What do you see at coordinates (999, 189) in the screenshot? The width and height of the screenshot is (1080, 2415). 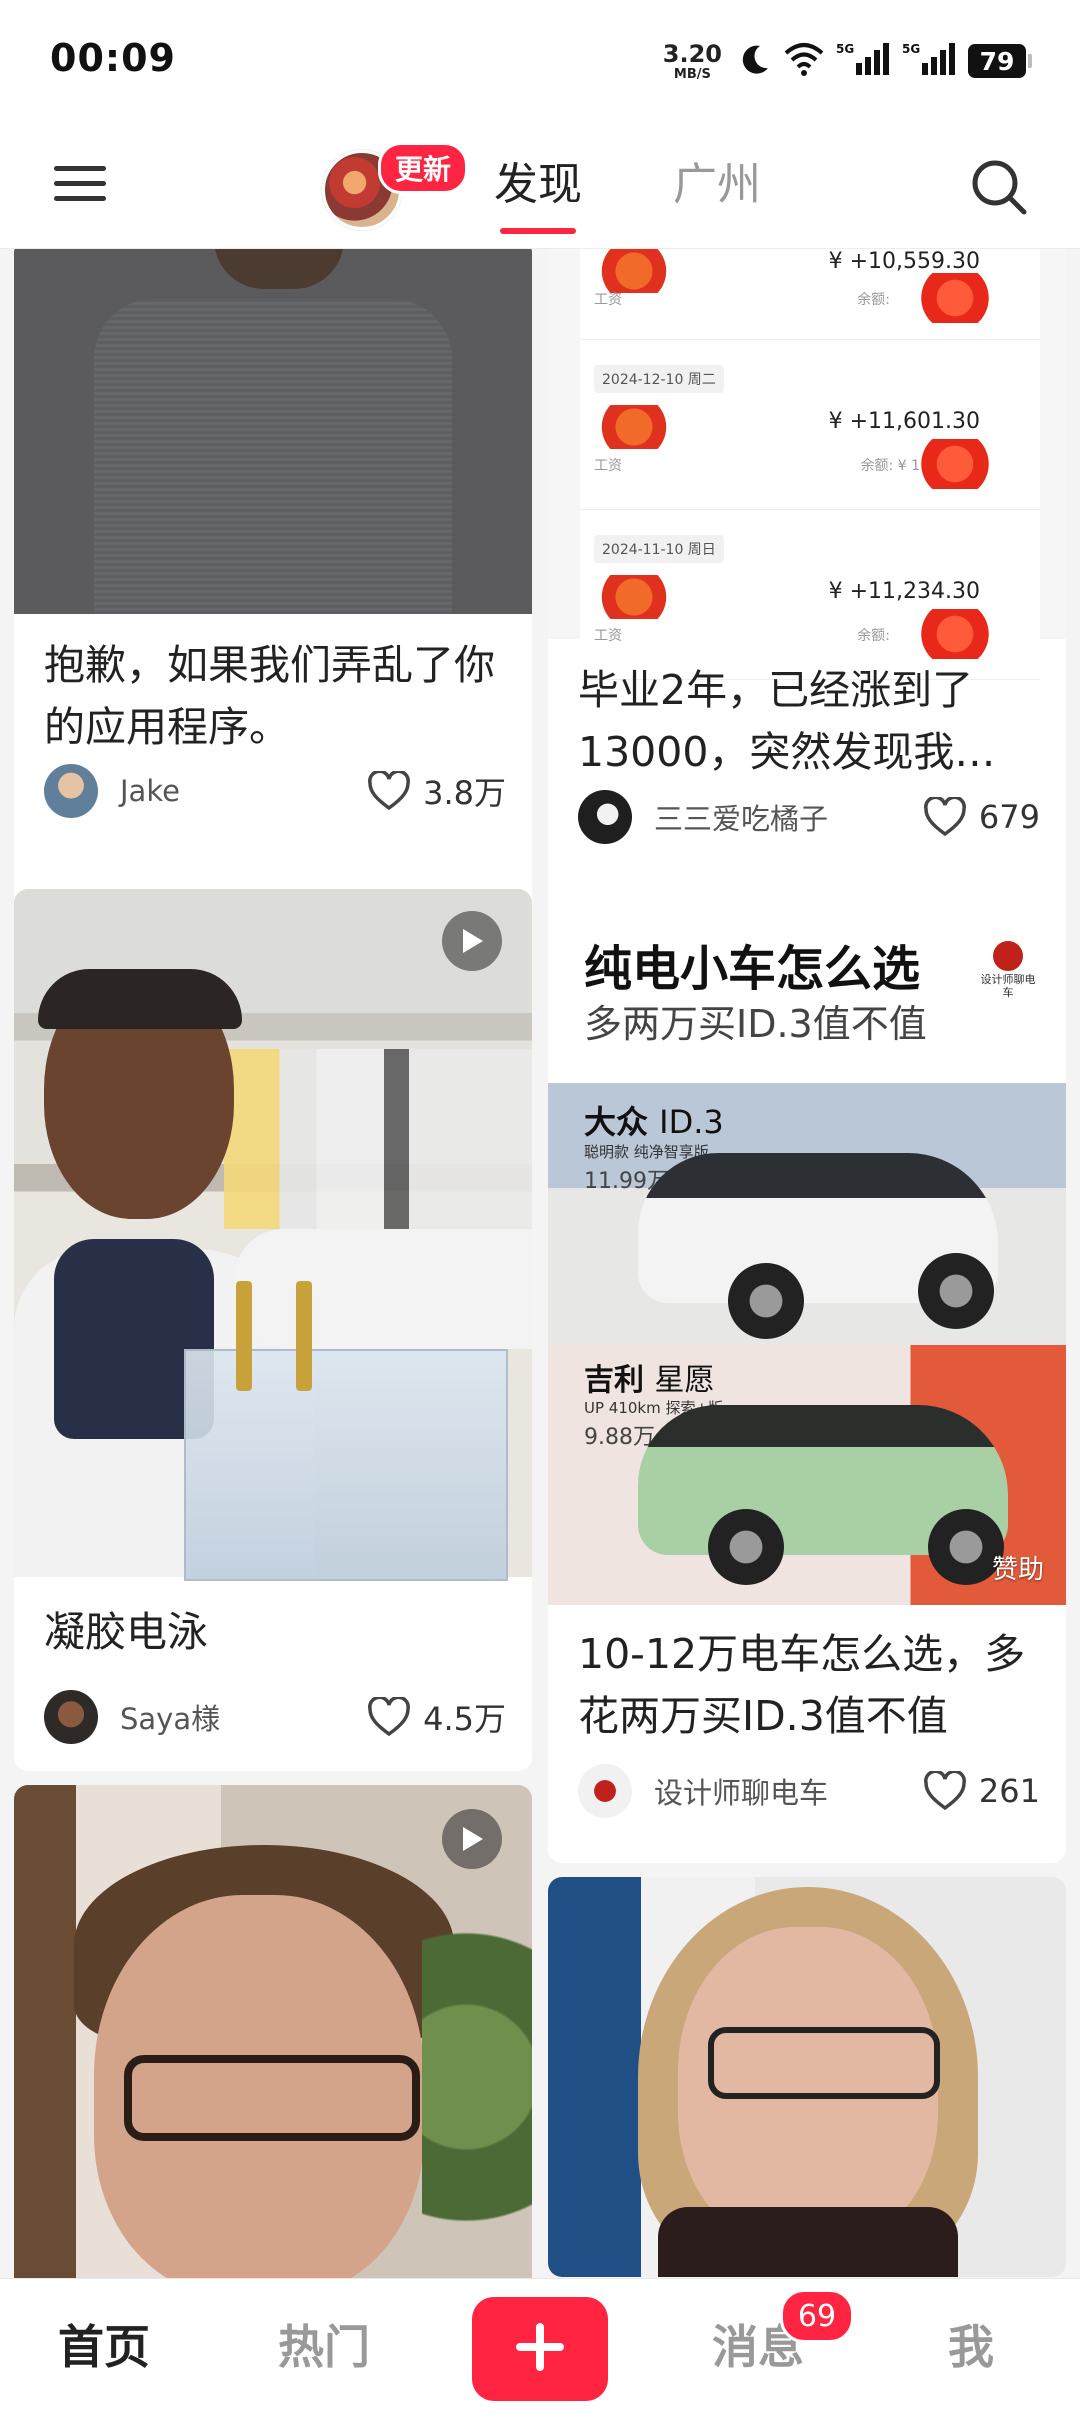 I see `search-button` at bounding box center [999, 189].